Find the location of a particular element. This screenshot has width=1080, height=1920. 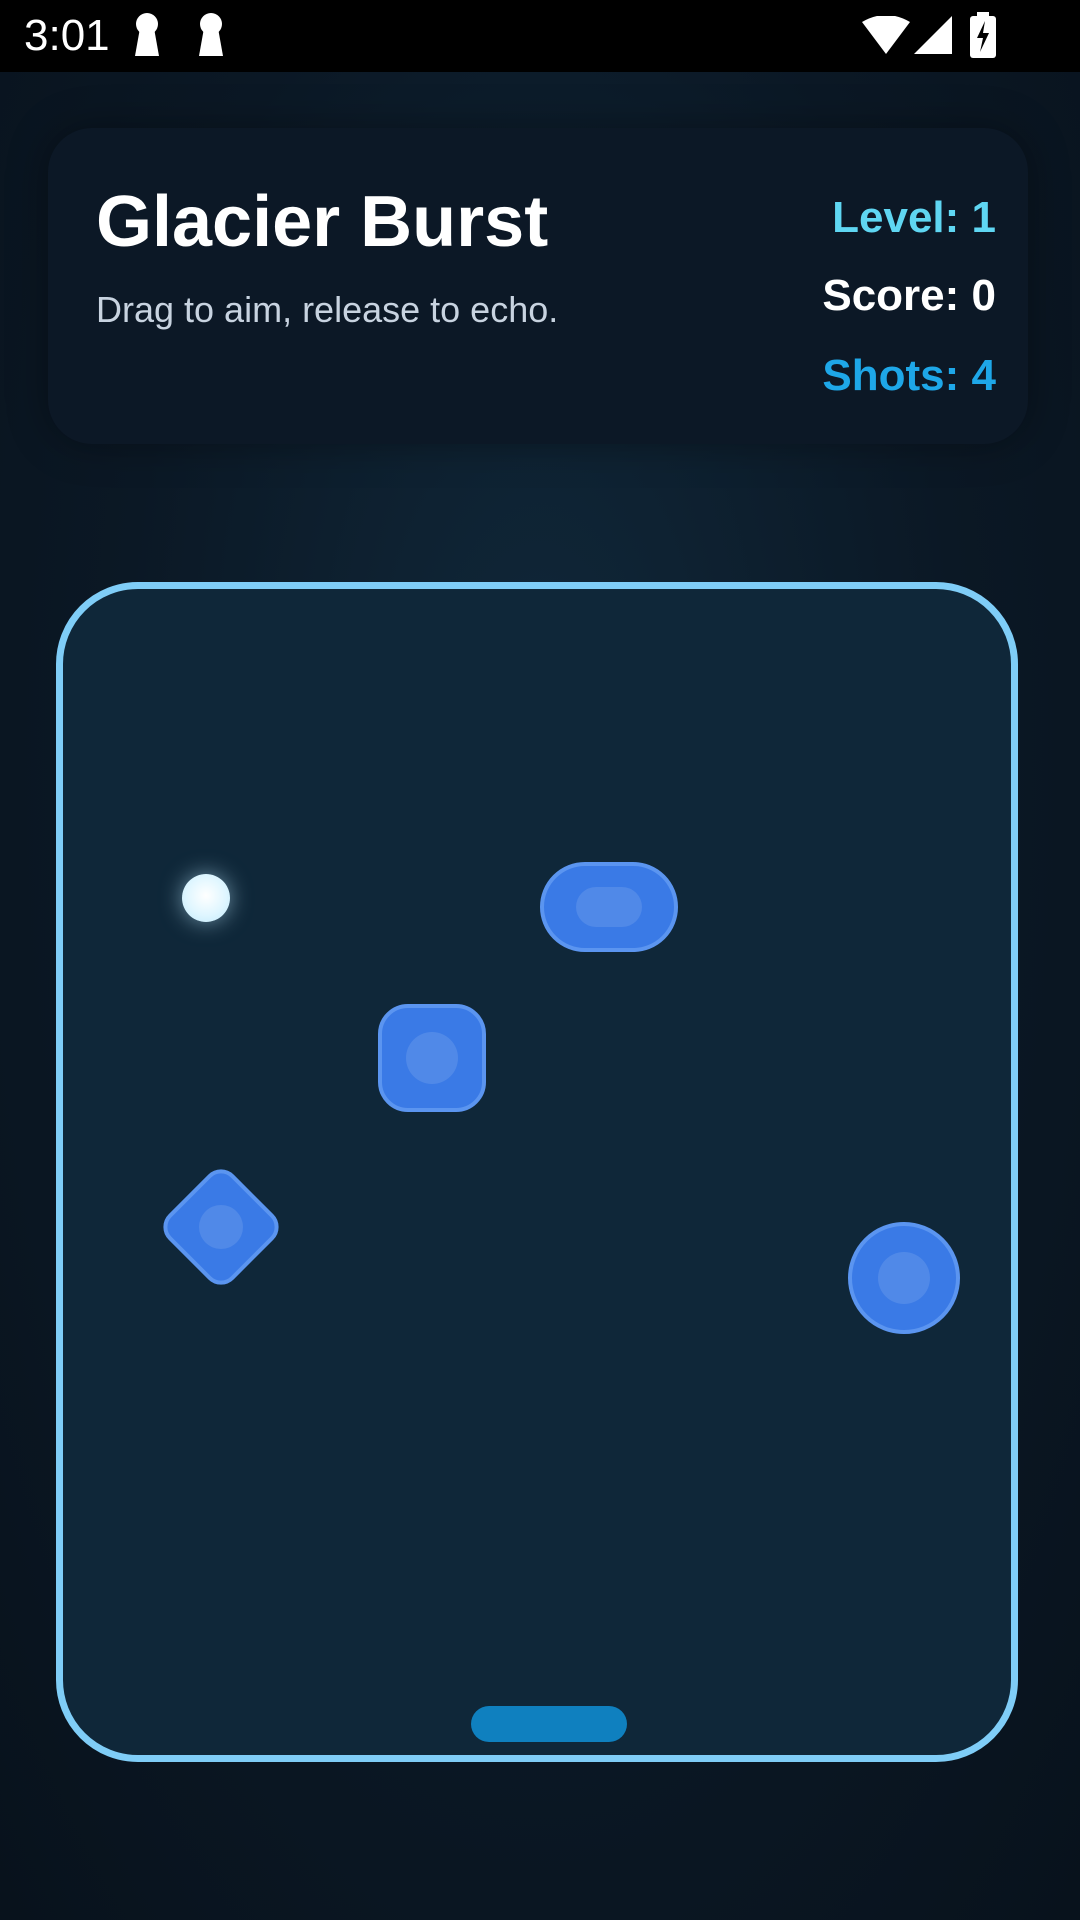

battery-charging-icon is located at coordinates (983, 37).